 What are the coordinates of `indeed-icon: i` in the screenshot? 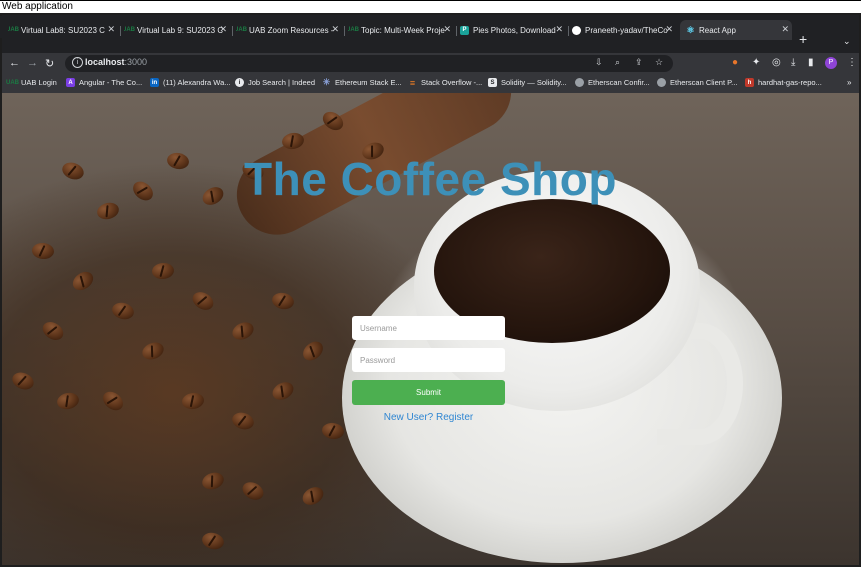 It's located at (239, 82).